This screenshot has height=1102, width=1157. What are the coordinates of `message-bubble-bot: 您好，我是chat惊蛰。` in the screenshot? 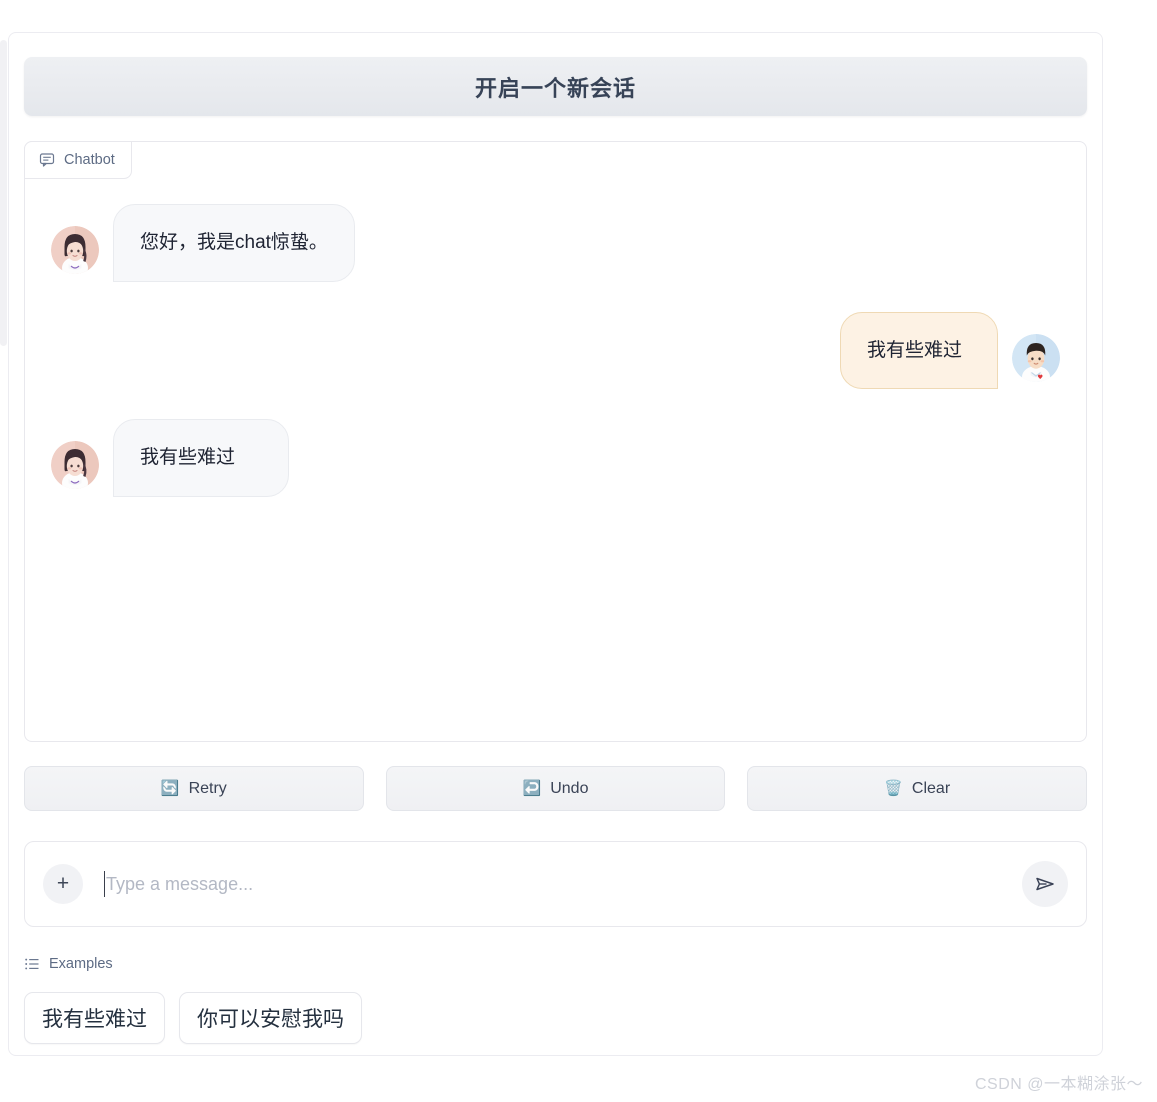 It's located at (234, 243).